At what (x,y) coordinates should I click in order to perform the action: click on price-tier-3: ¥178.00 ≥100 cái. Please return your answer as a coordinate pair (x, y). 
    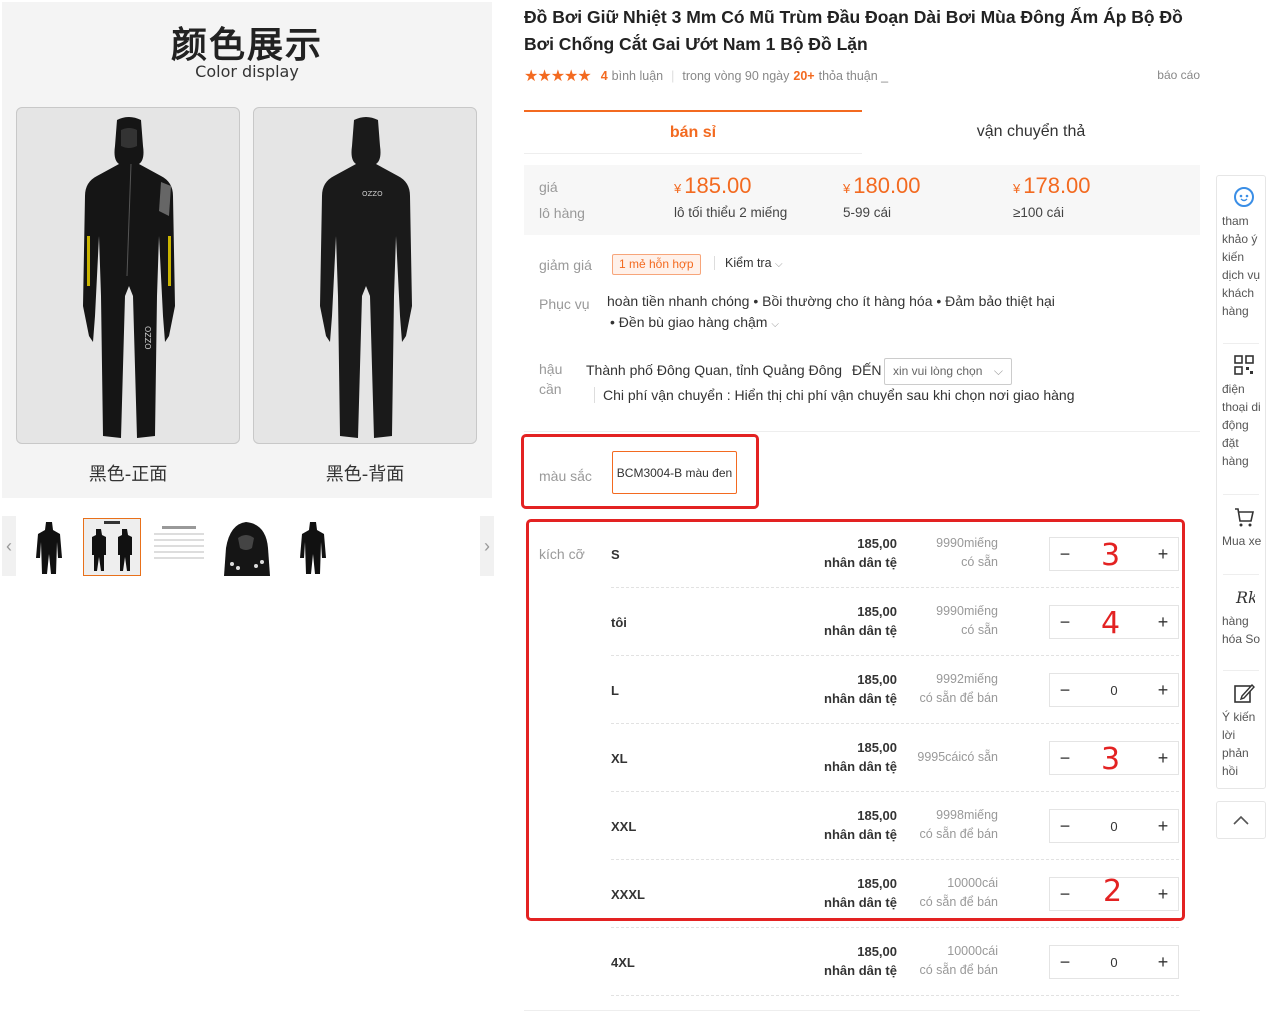
    Looking at the image, I should click on (1052, 196).